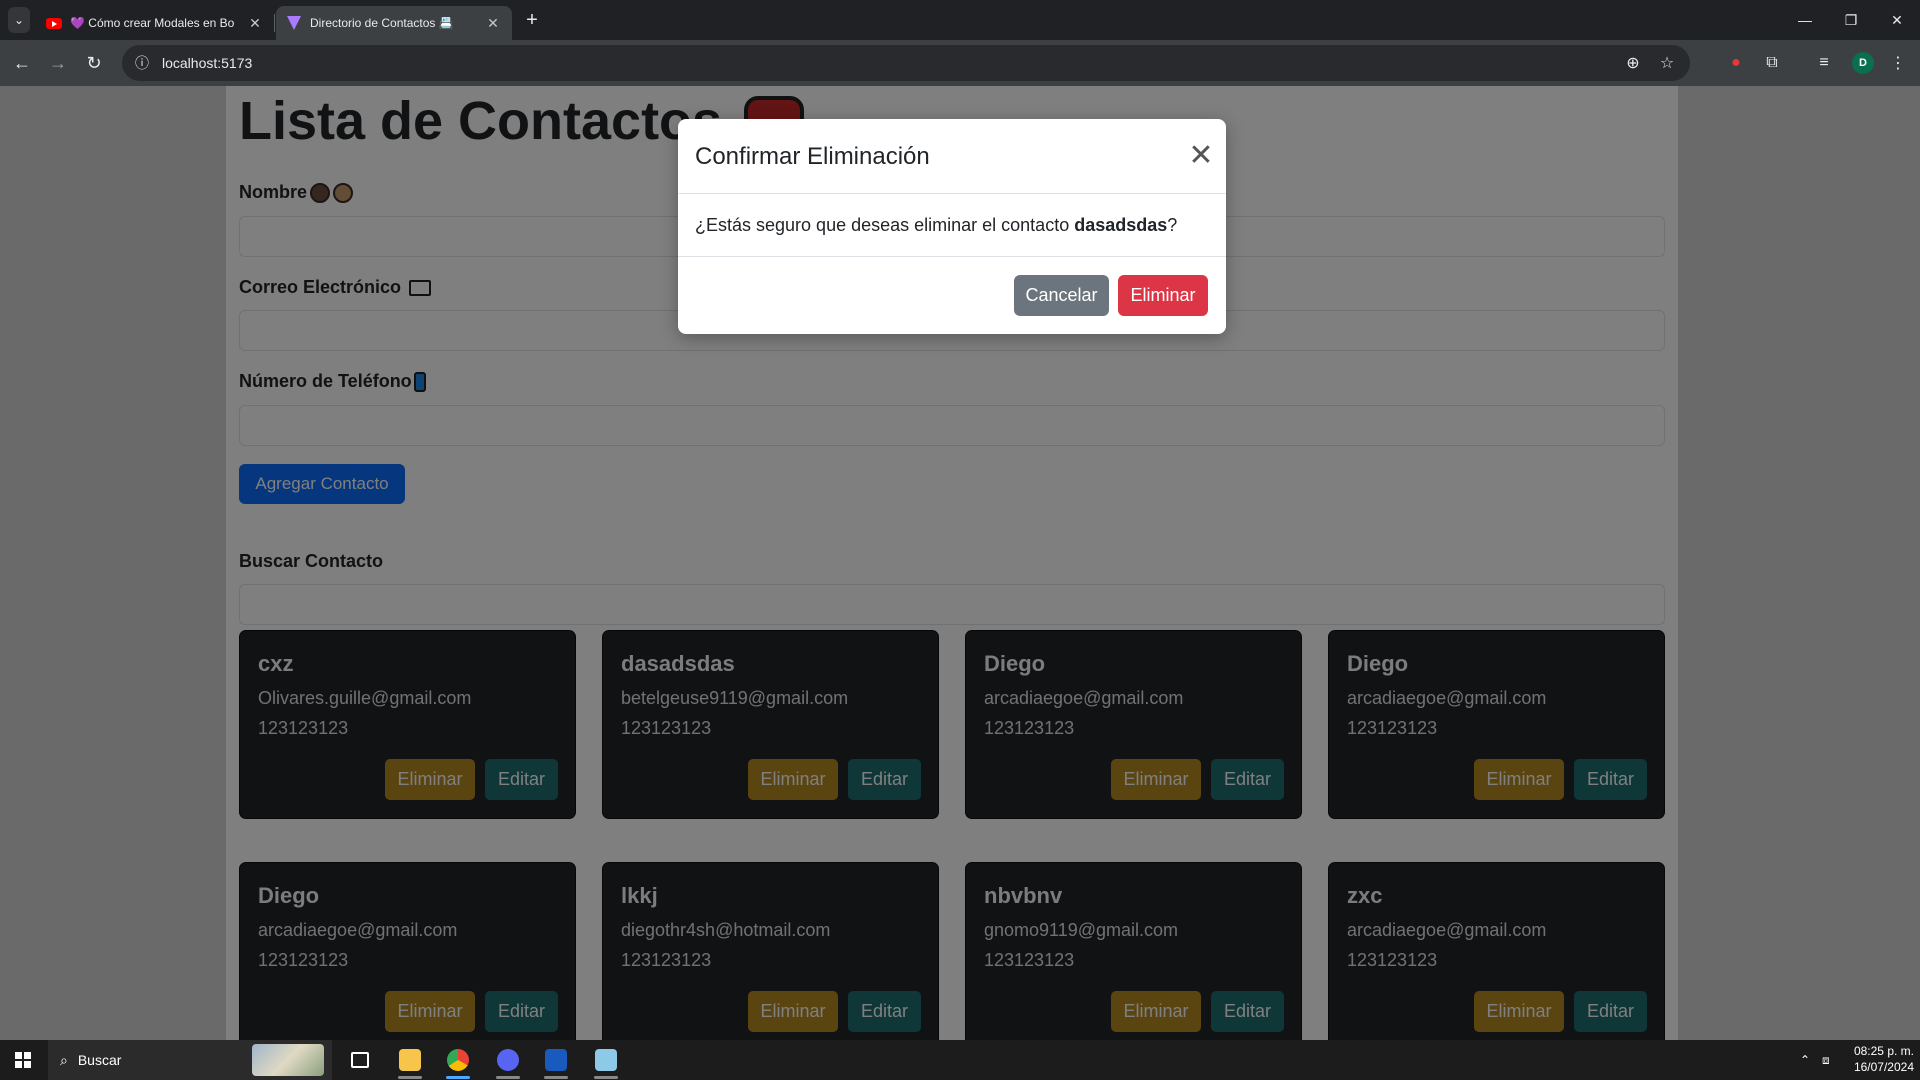 The height and width of the screenshot is (1080, 1920). What do you see at coordinates (1121, 225) in the screenshot?
I see `modal-contact-name: dasadsdas` at bounding box center [1121, 225].